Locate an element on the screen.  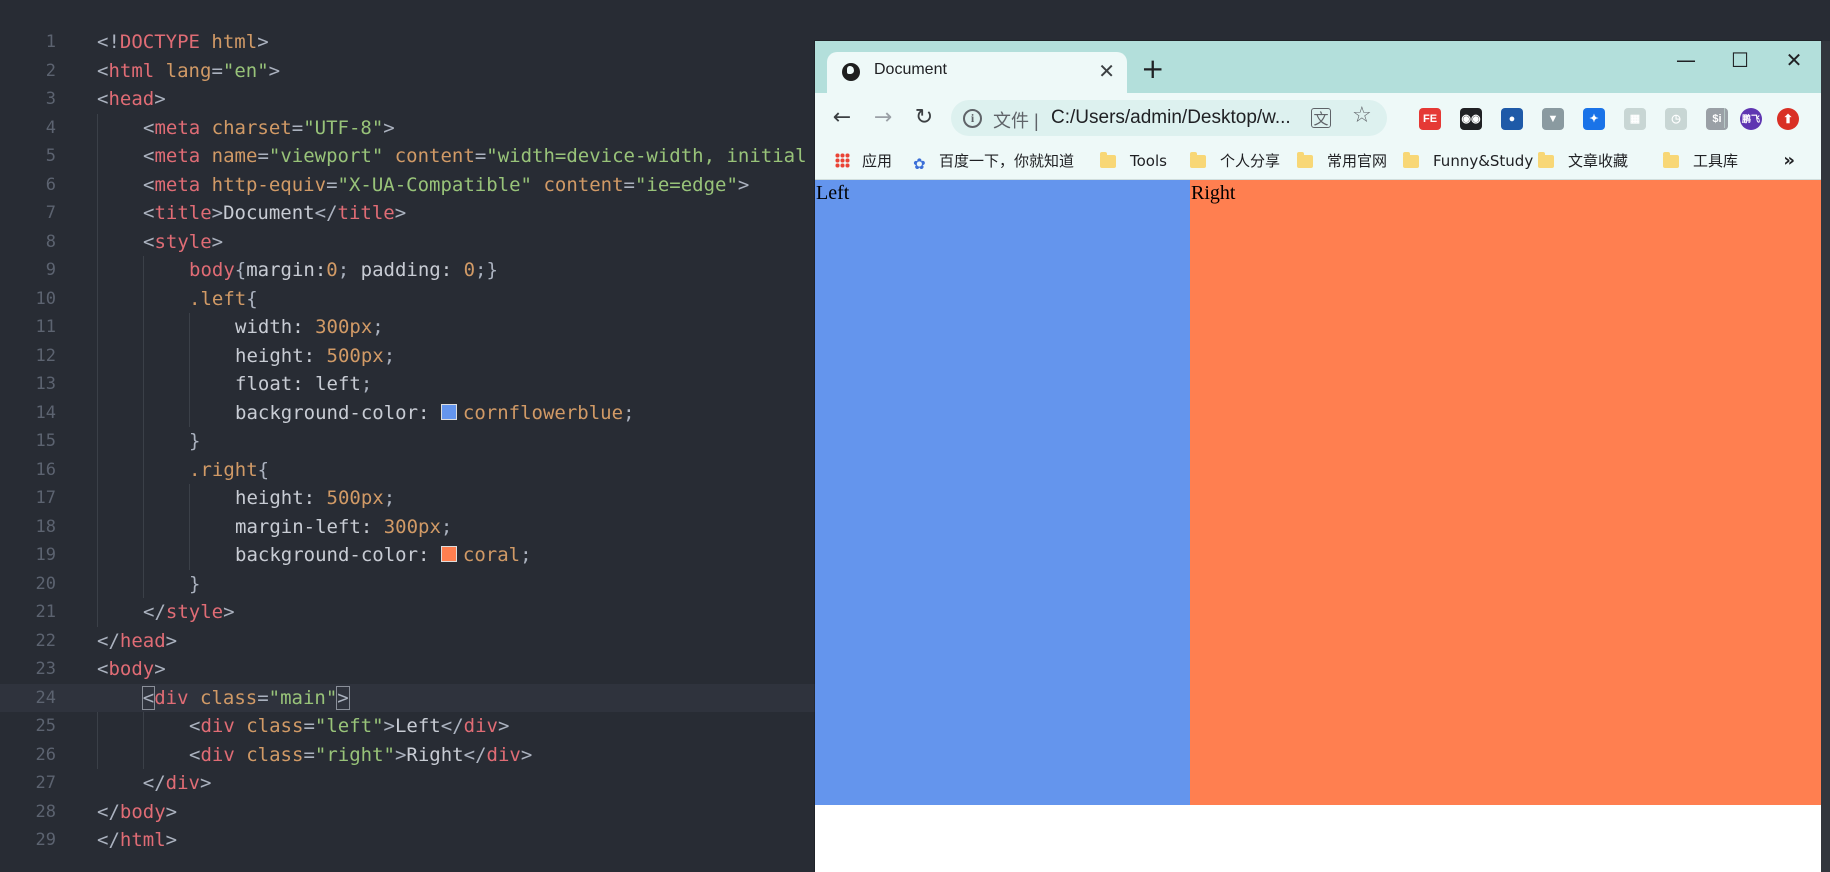
code-text: <div class="main"> is located at coordinates (223, 698).